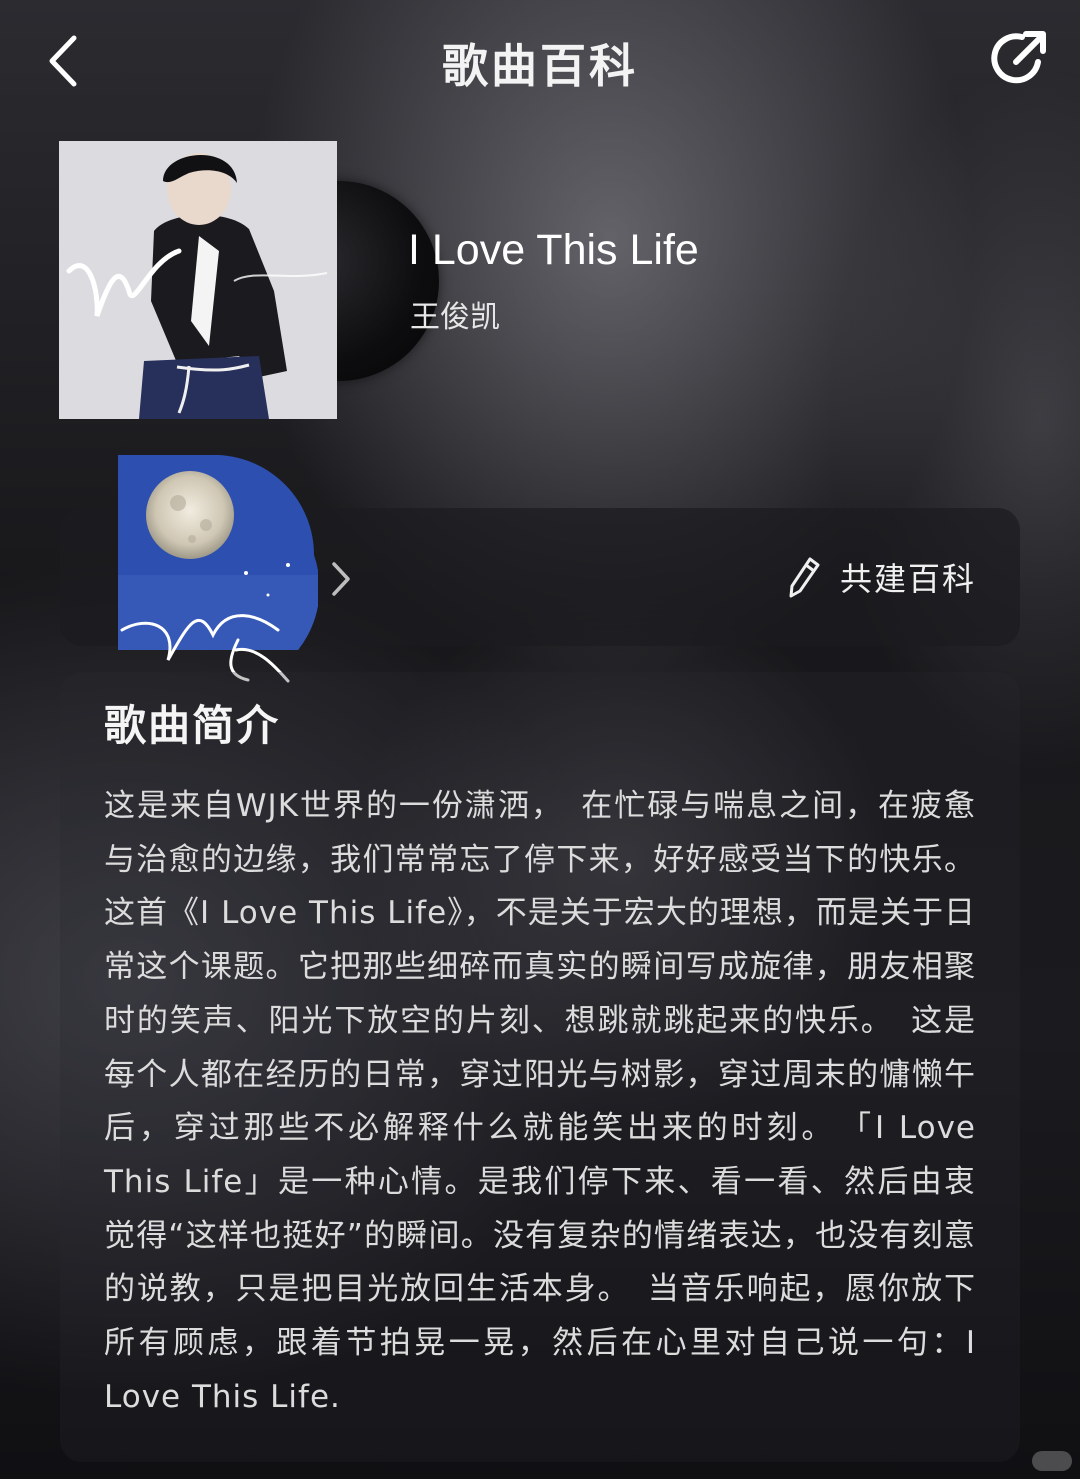 The image size is (1080, 1479). I want to click on expand-button, so click(341, 579).